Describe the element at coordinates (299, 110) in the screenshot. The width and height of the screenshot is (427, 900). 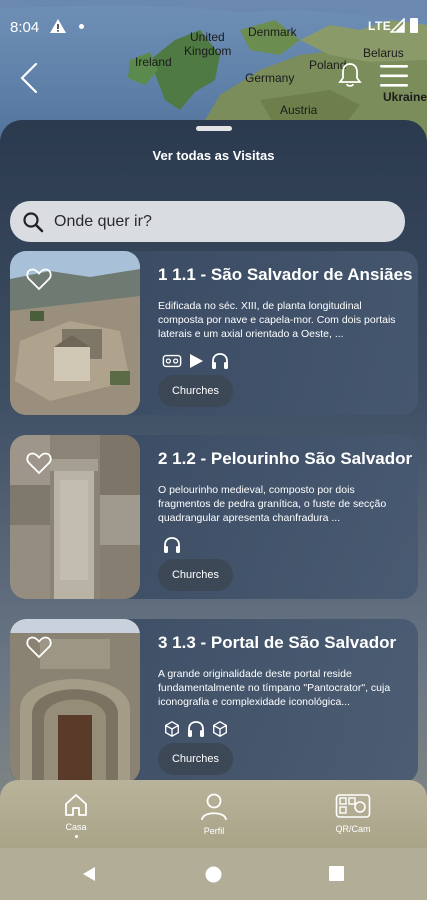
I see `map-label-austria: Austria` at that location.